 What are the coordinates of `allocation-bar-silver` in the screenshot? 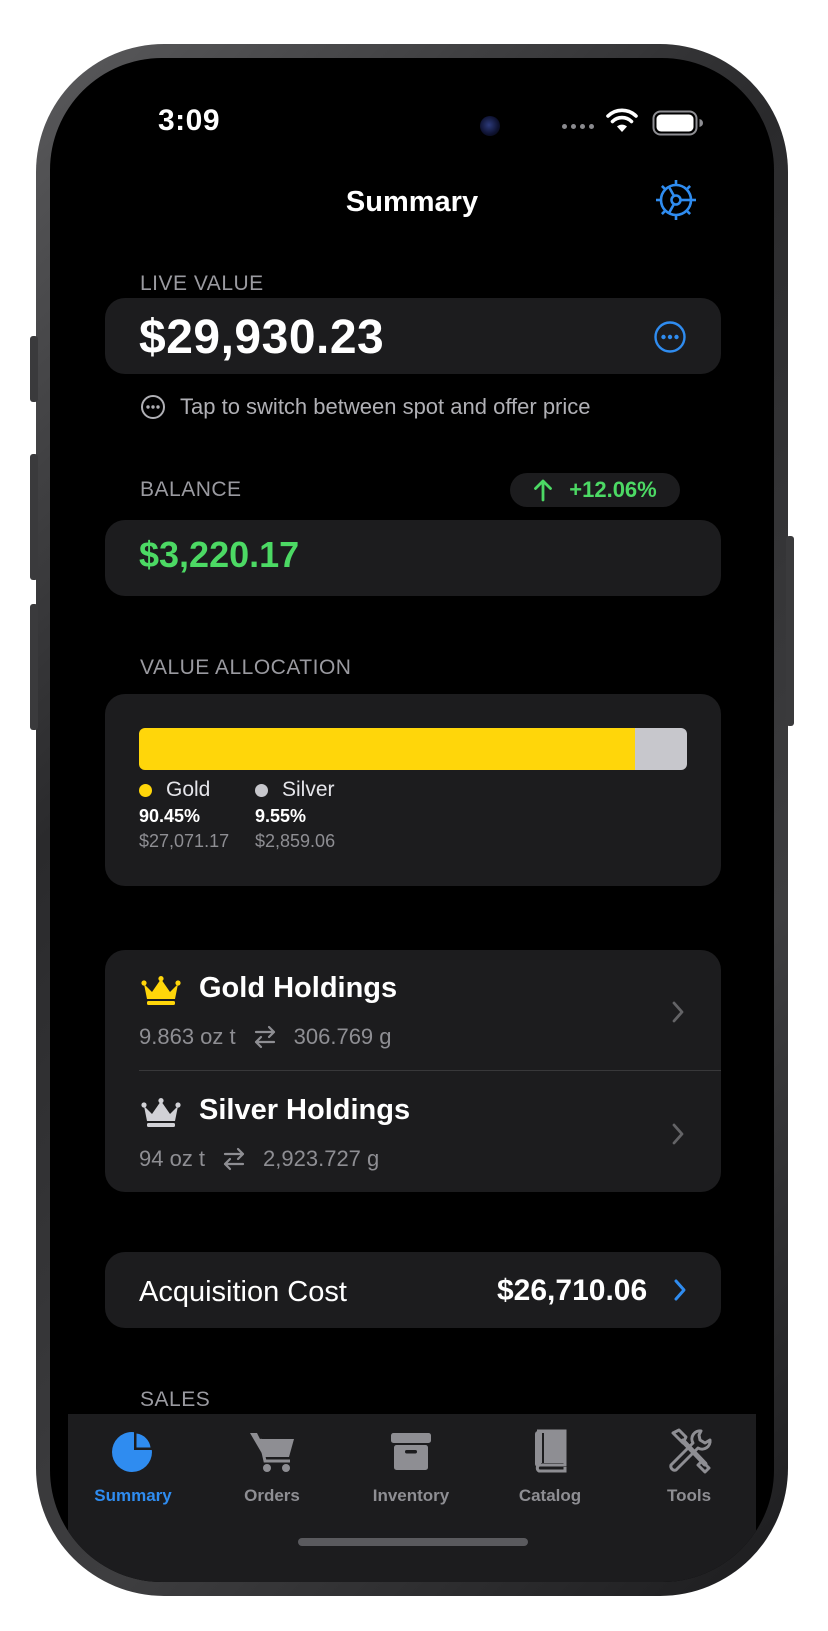 It's located at (660, 749).